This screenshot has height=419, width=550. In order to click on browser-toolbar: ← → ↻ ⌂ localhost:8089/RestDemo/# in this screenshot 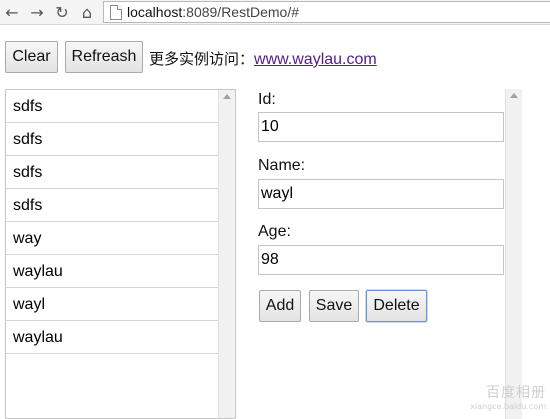, I will do `click(275, 12)`.